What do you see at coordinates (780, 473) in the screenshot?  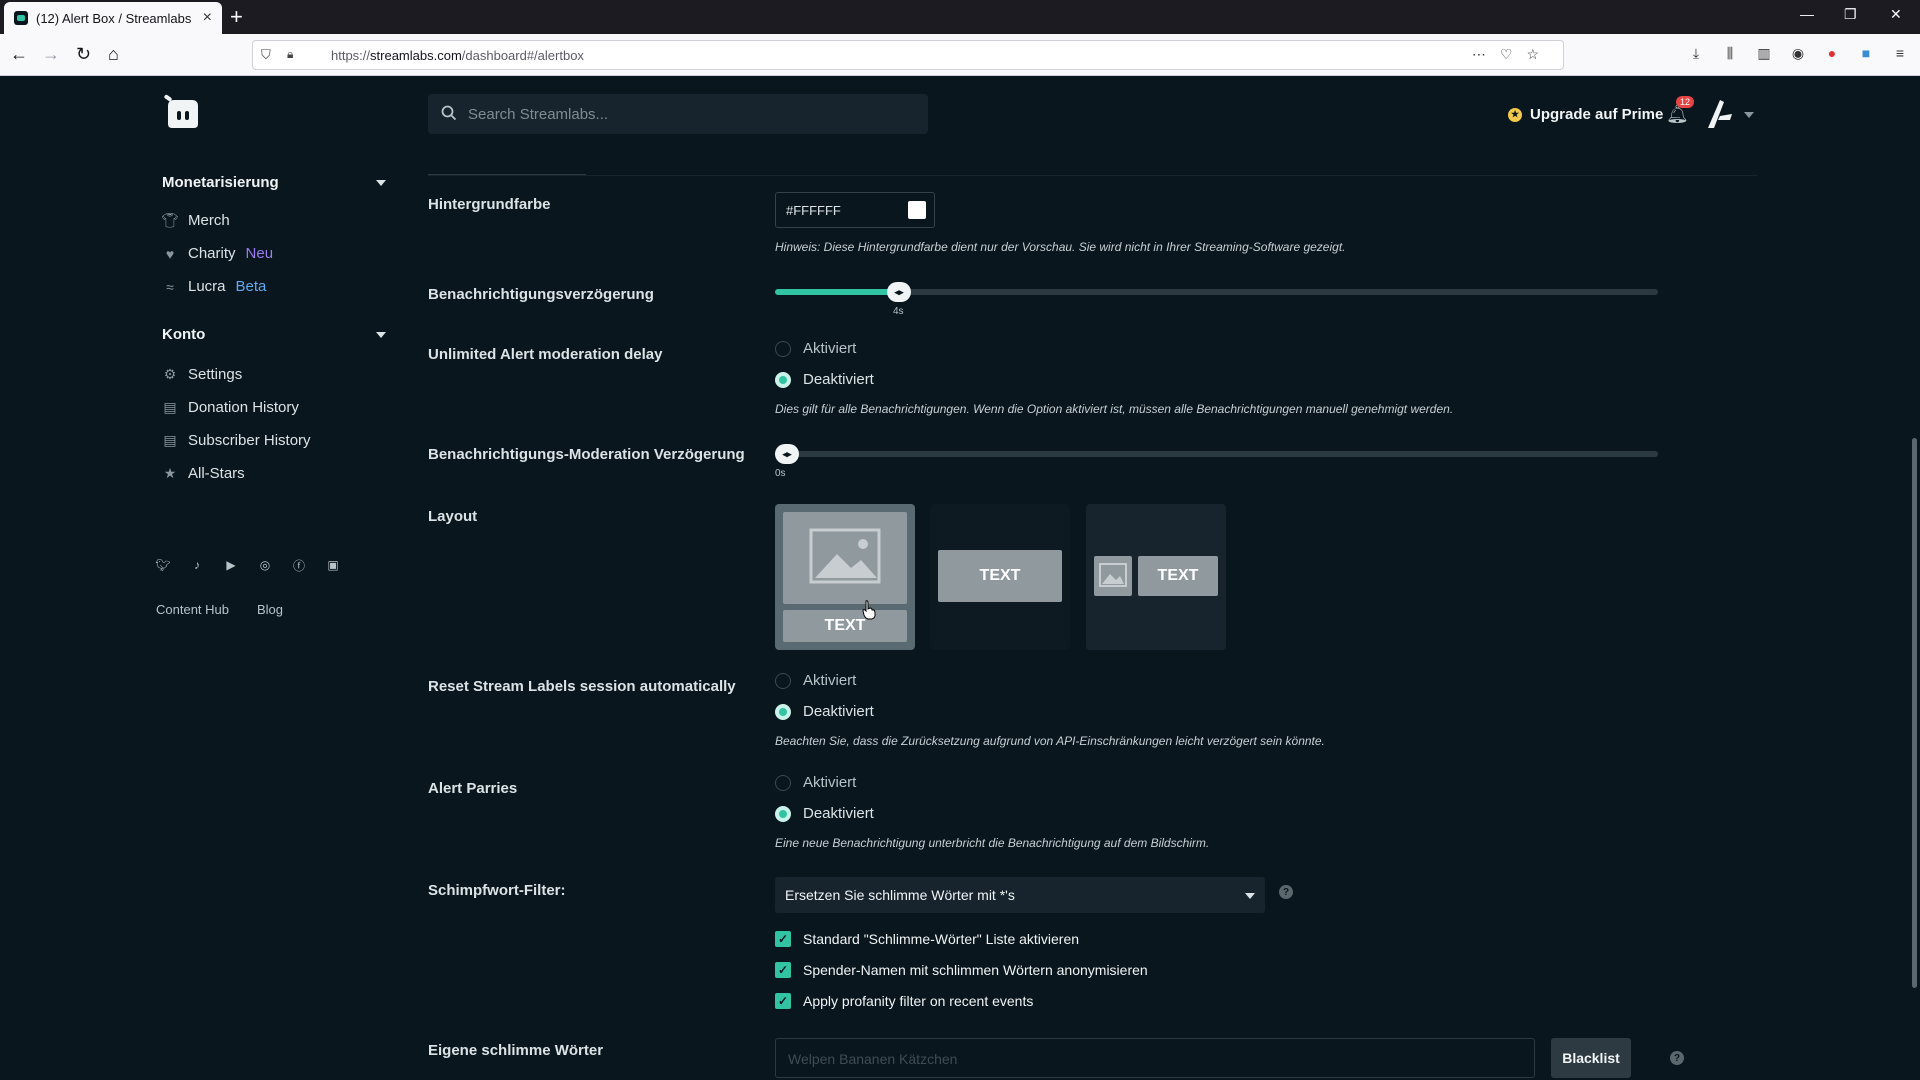 I see `mod-delay-value: 0s` at bounding box center [780, 473].